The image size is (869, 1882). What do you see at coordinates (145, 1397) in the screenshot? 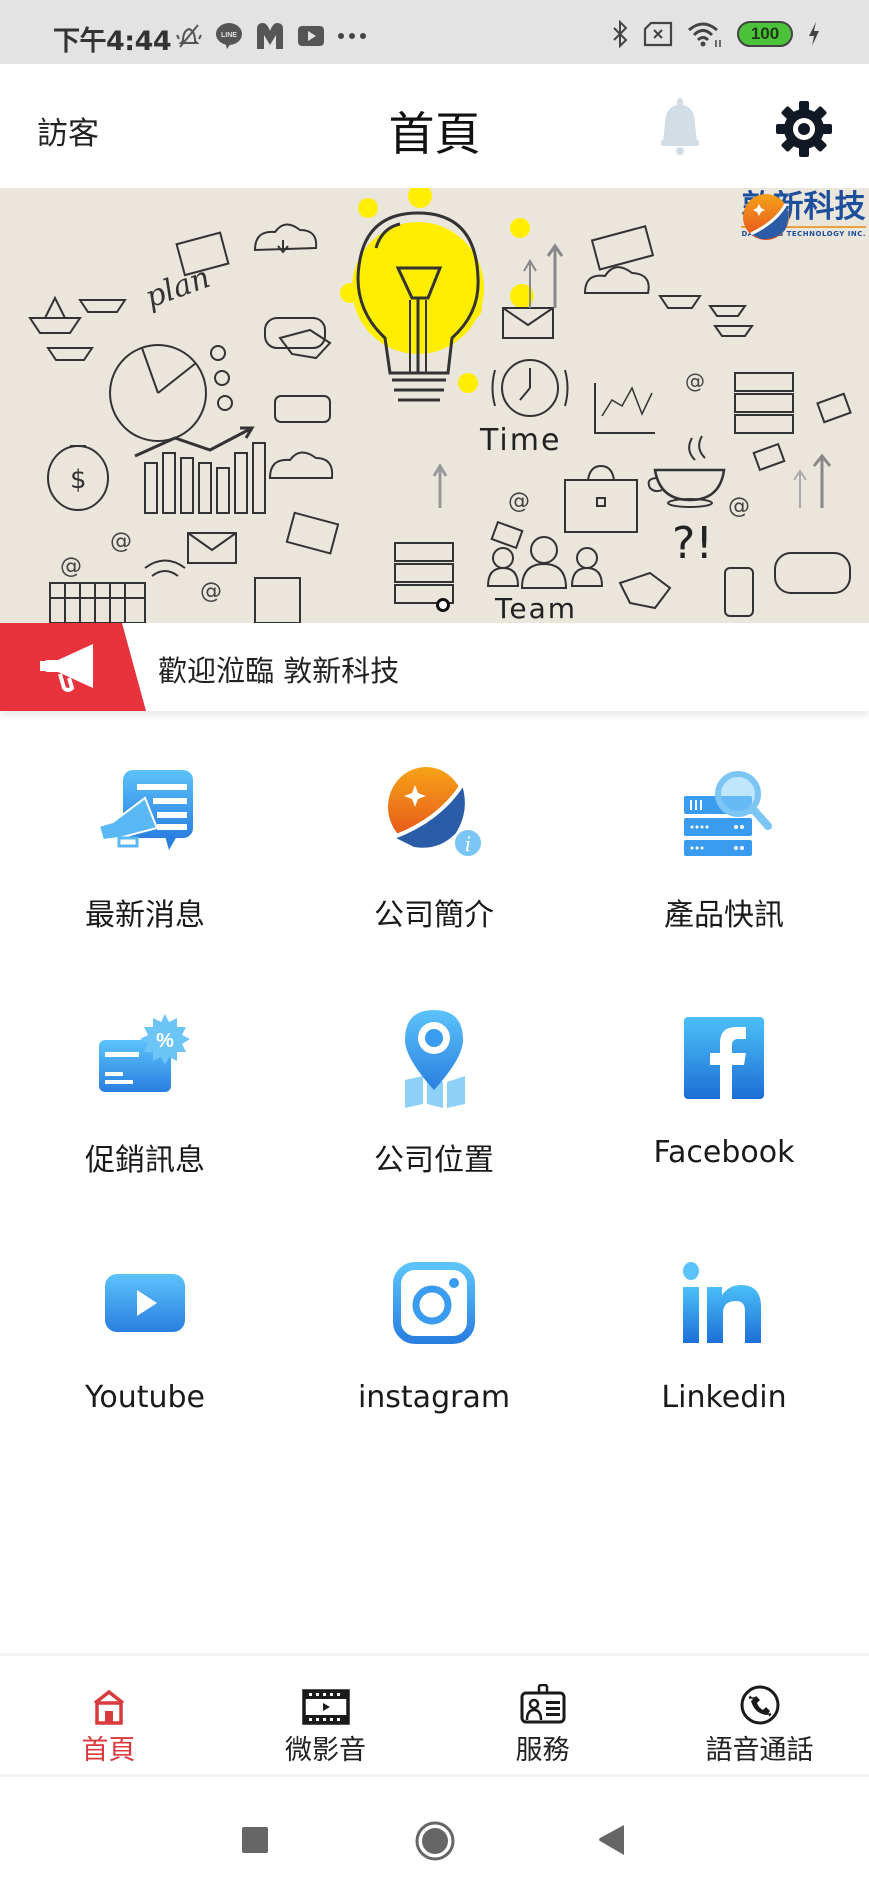
I see `grid-item-label: Youtube` at bounding box center [145, 1397].